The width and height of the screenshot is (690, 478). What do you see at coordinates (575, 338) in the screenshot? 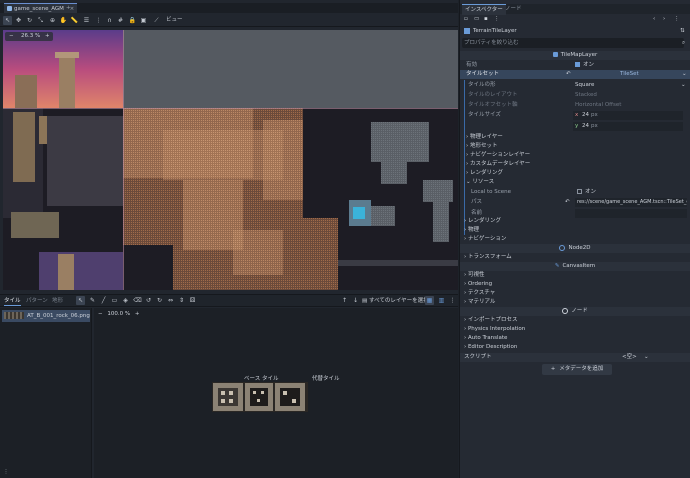
I see `group-auto-translate: › Auto Translate` at bounding box center [575, 338].